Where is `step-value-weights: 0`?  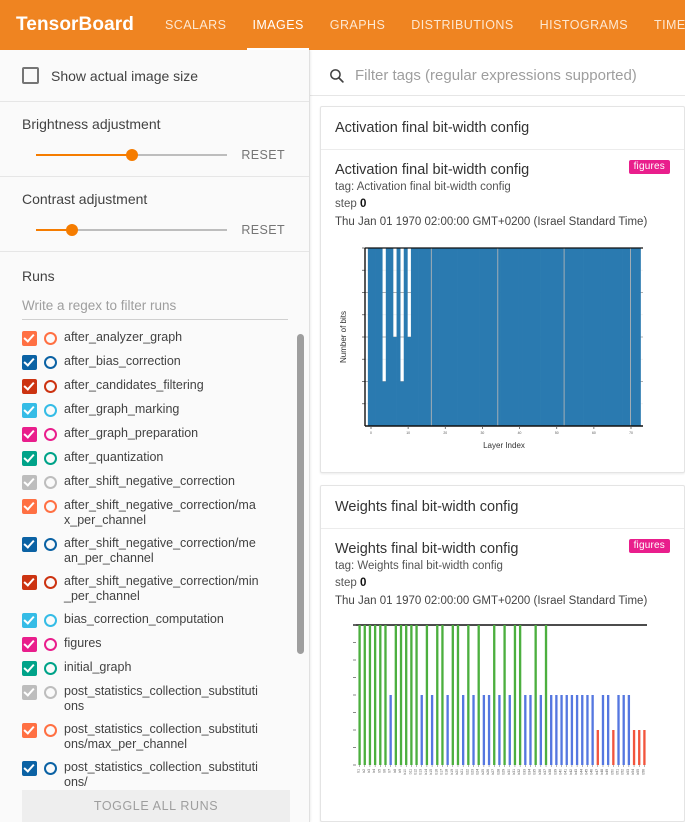
step-value-weights: 0 is located at coordinates (363, 583).